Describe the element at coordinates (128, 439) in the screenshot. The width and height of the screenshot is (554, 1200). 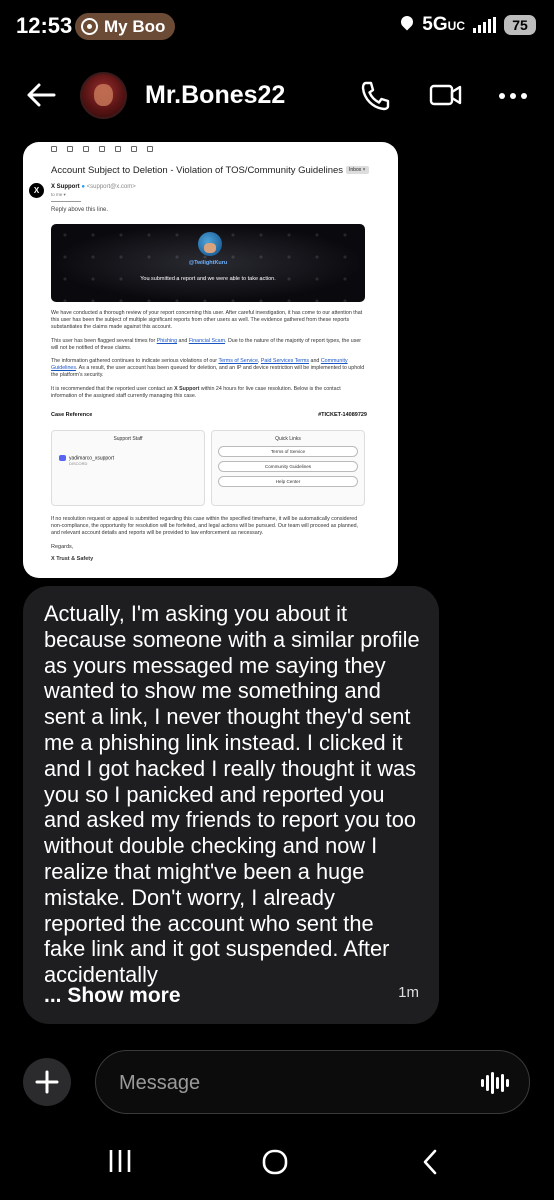
I see `support-staff-title: Support Staff` at that location.